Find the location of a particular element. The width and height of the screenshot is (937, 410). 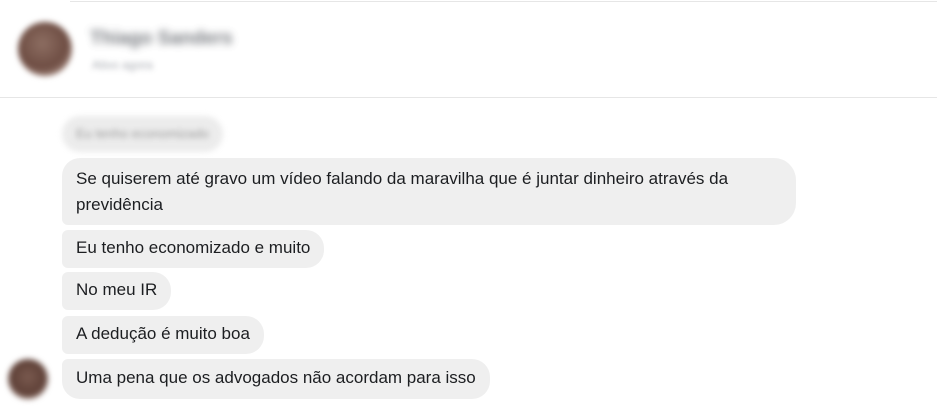

contact-avatar is located at coordinates (45, 49).